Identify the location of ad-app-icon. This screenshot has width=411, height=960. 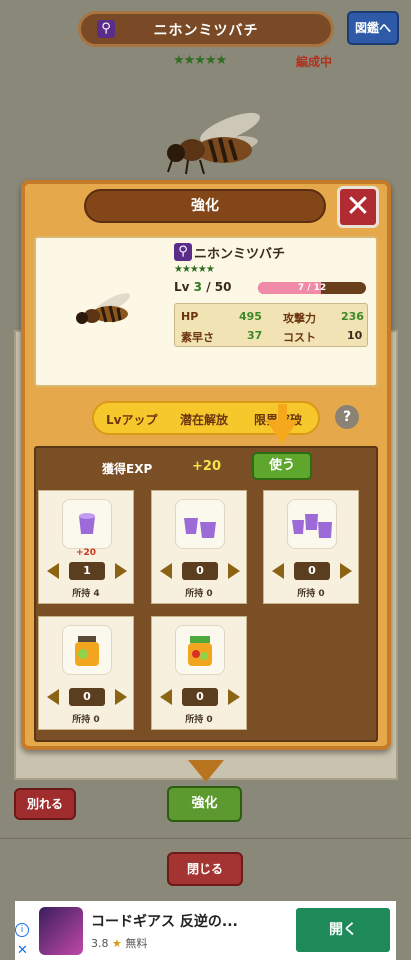
(61, 931).